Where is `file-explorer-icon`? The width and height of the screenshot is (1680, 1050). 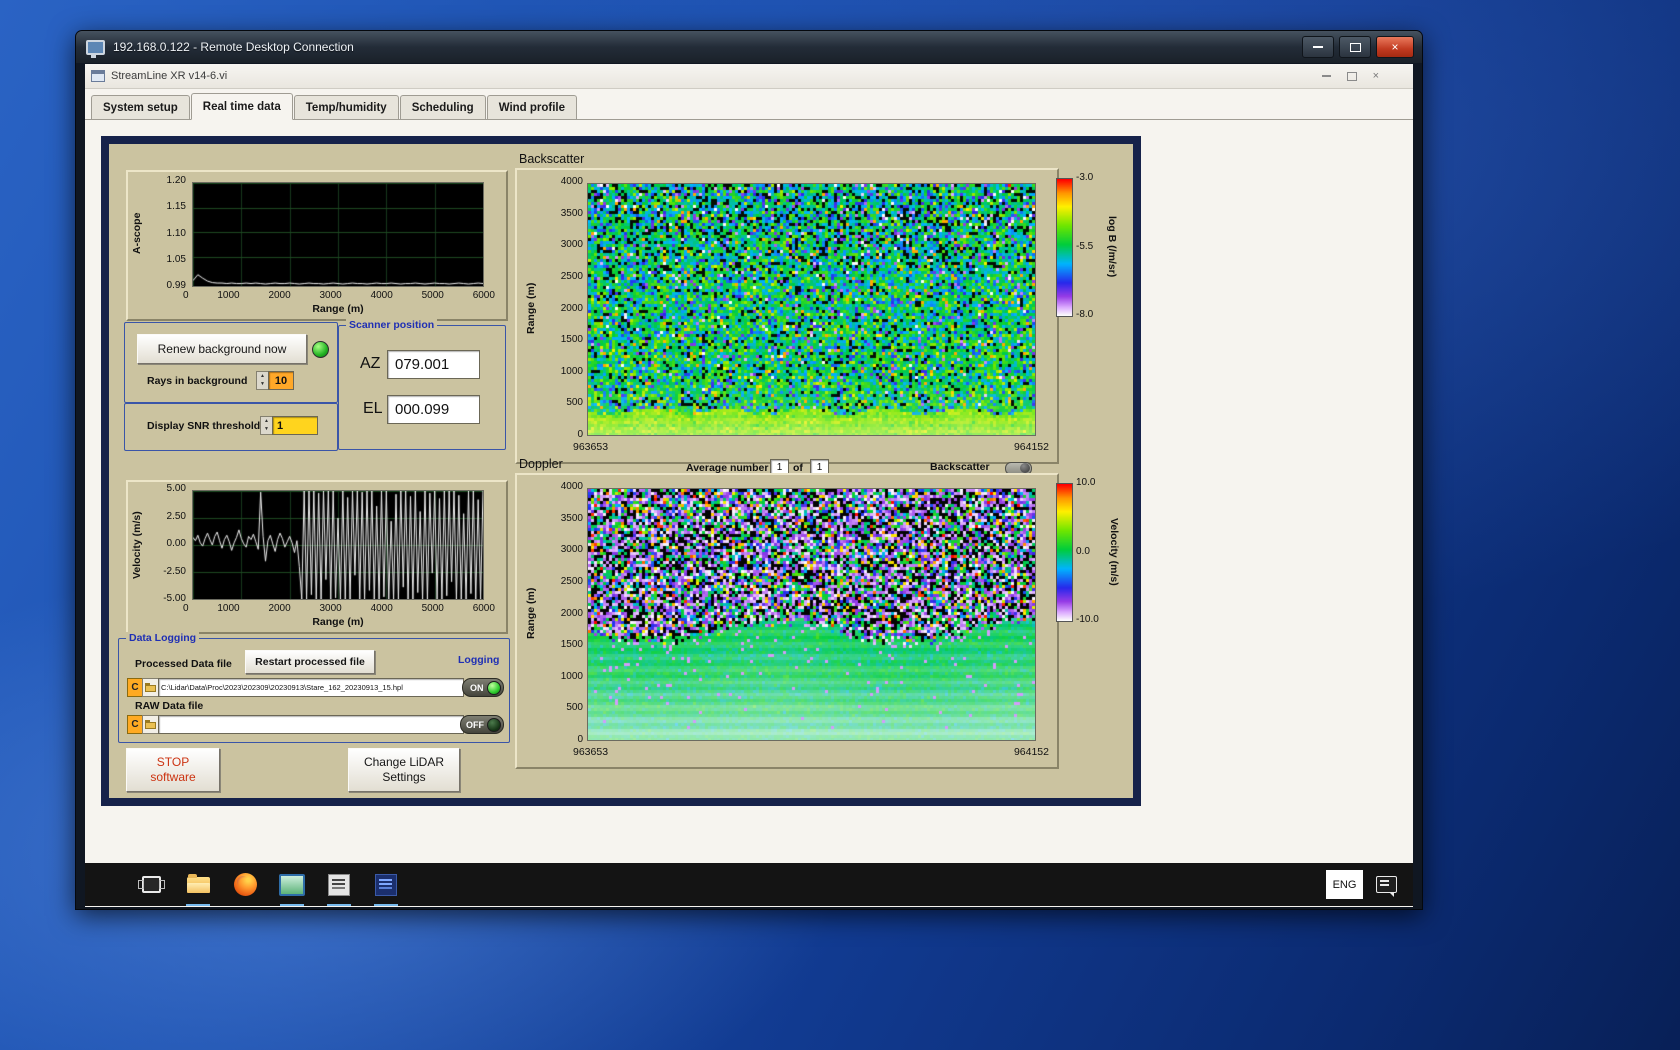 file-explorer-icon is located at coordinates (198, 883).